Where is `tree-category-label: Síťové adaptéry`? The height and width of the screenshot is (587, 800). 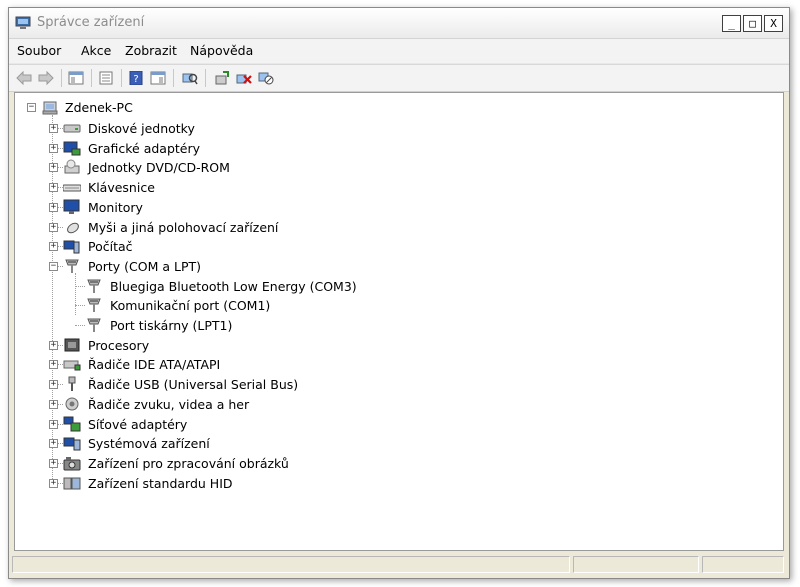
tree-category-label: Síťové adaptéry is located at coordinates (137, 424).